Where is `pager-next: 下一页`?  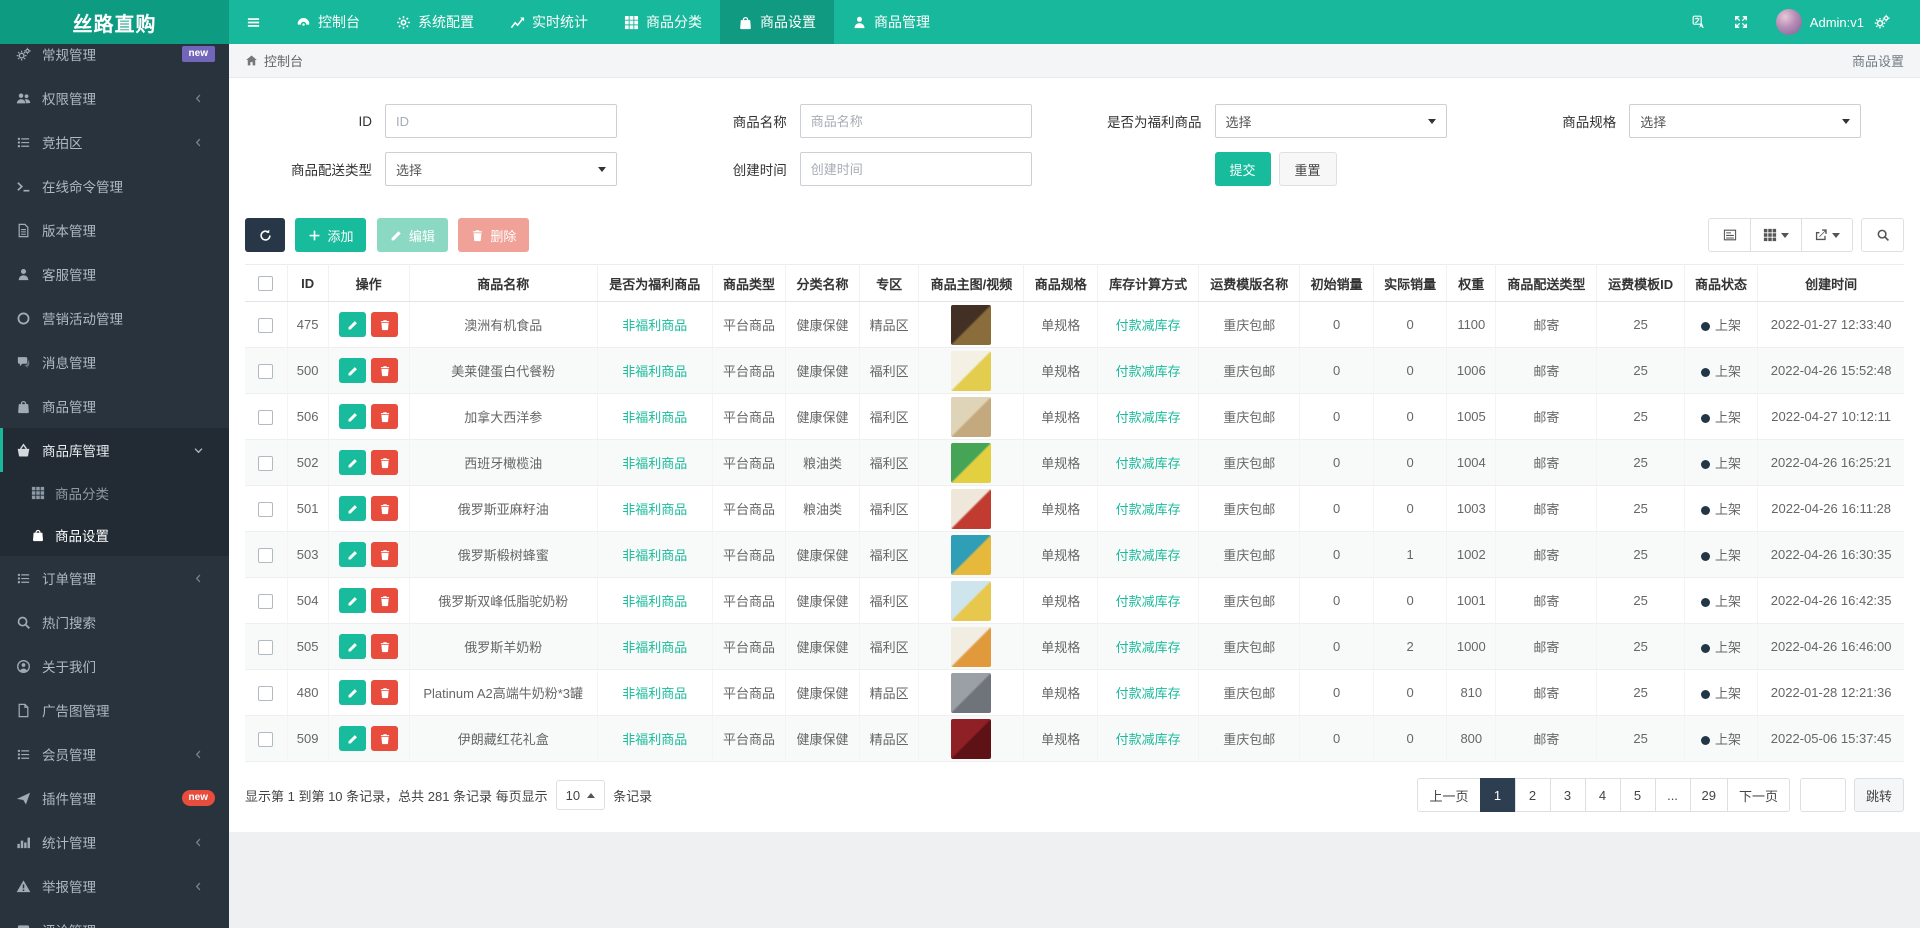 pager-next: 下一页 is located at coordinates (1758, 795).